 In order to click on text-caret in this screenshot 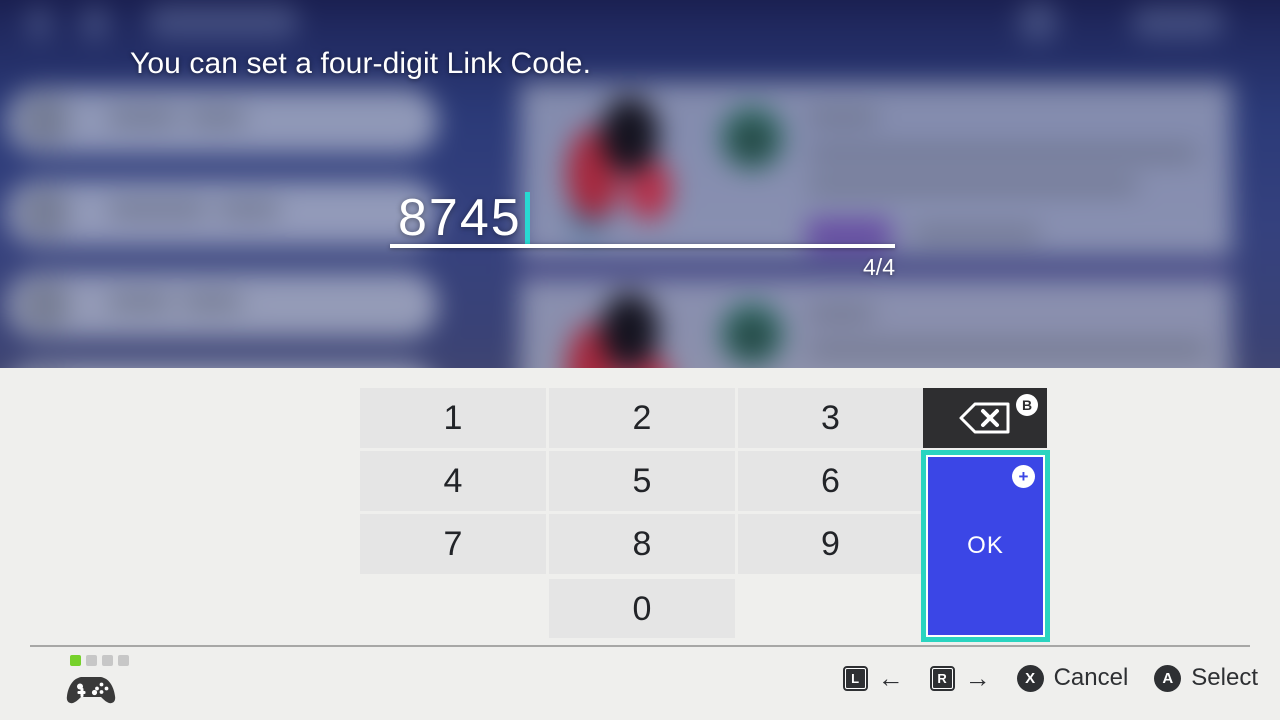, I will do `click(527, 220)`.